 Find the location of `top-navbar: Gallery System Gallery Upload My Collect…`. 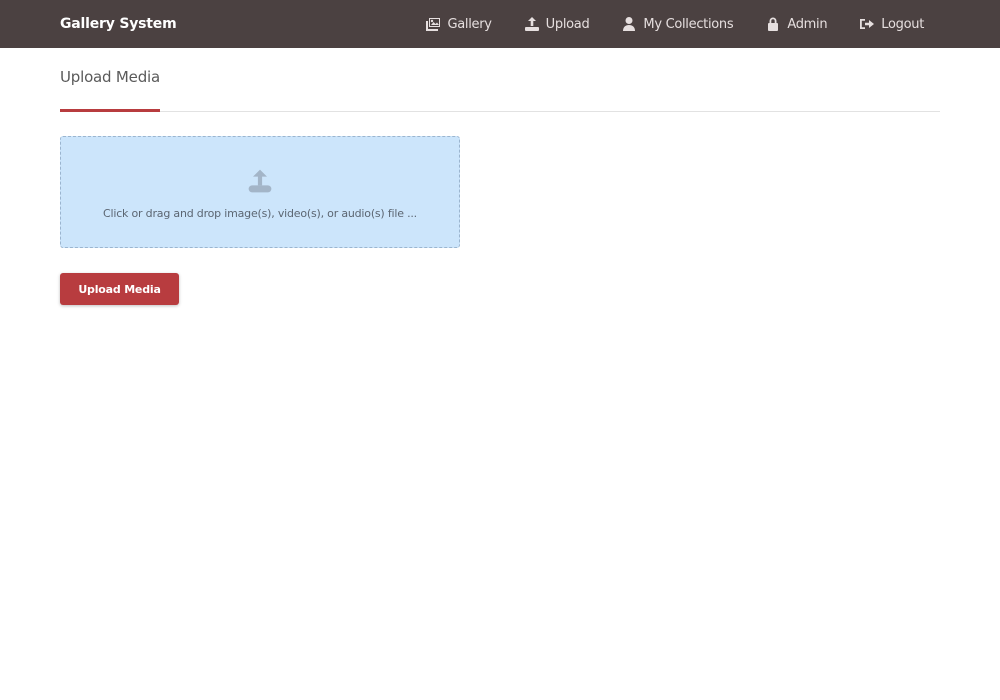

top-navbar: Gallery System Gallery Upload My Collect… is located at coordinates (500, 24).